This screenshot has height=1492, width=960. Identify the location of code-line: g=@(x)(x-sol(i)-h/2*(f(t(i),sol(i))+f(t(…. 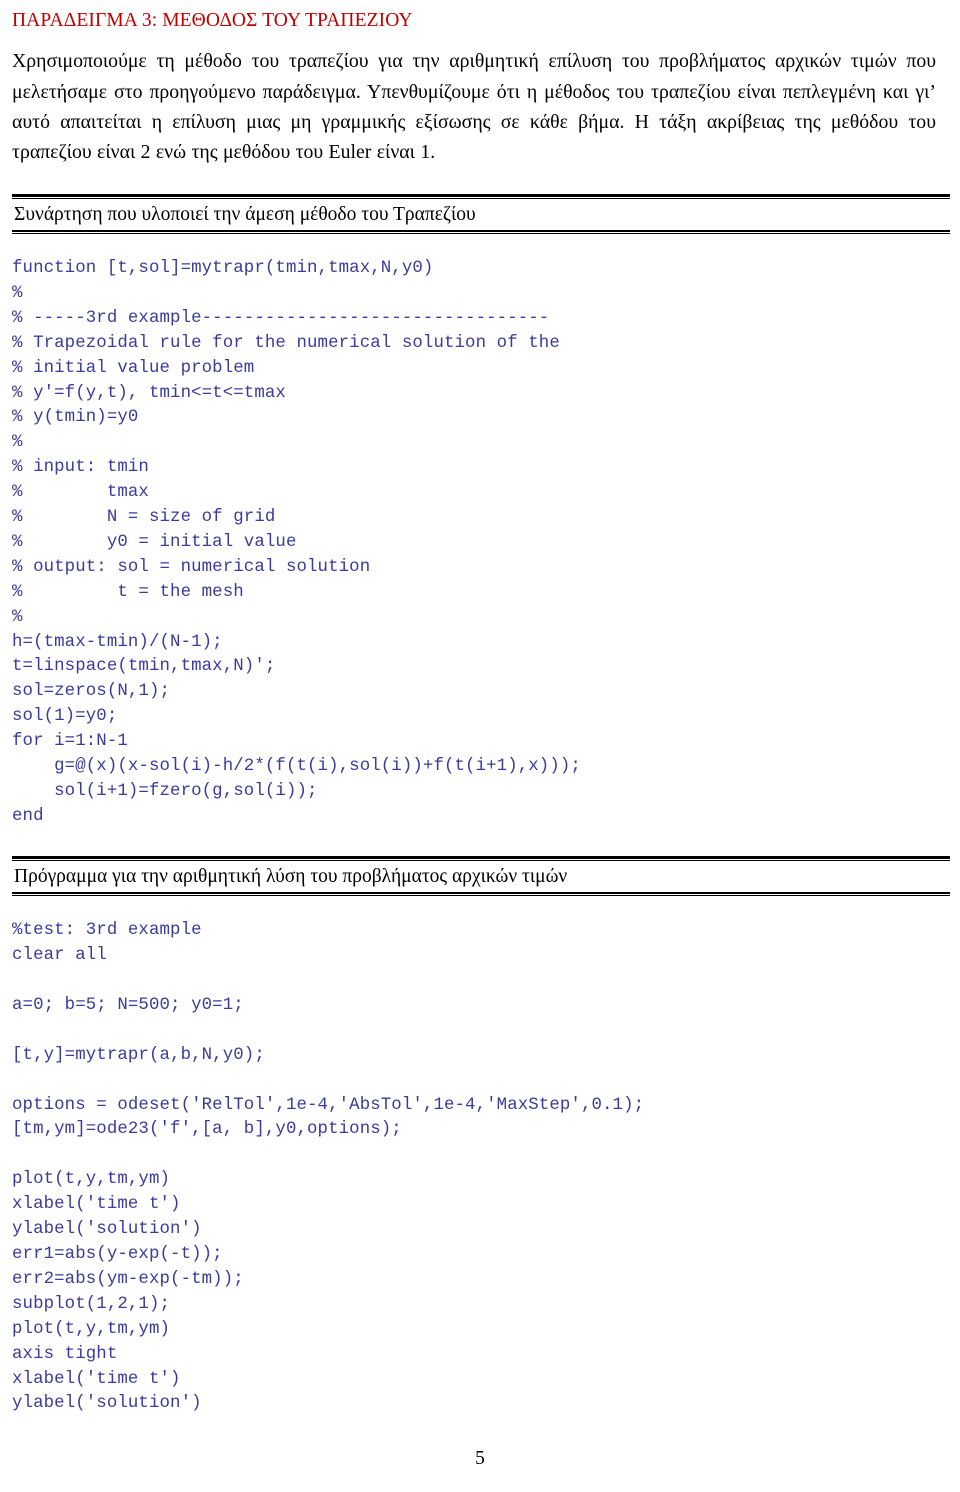
(296, 767).